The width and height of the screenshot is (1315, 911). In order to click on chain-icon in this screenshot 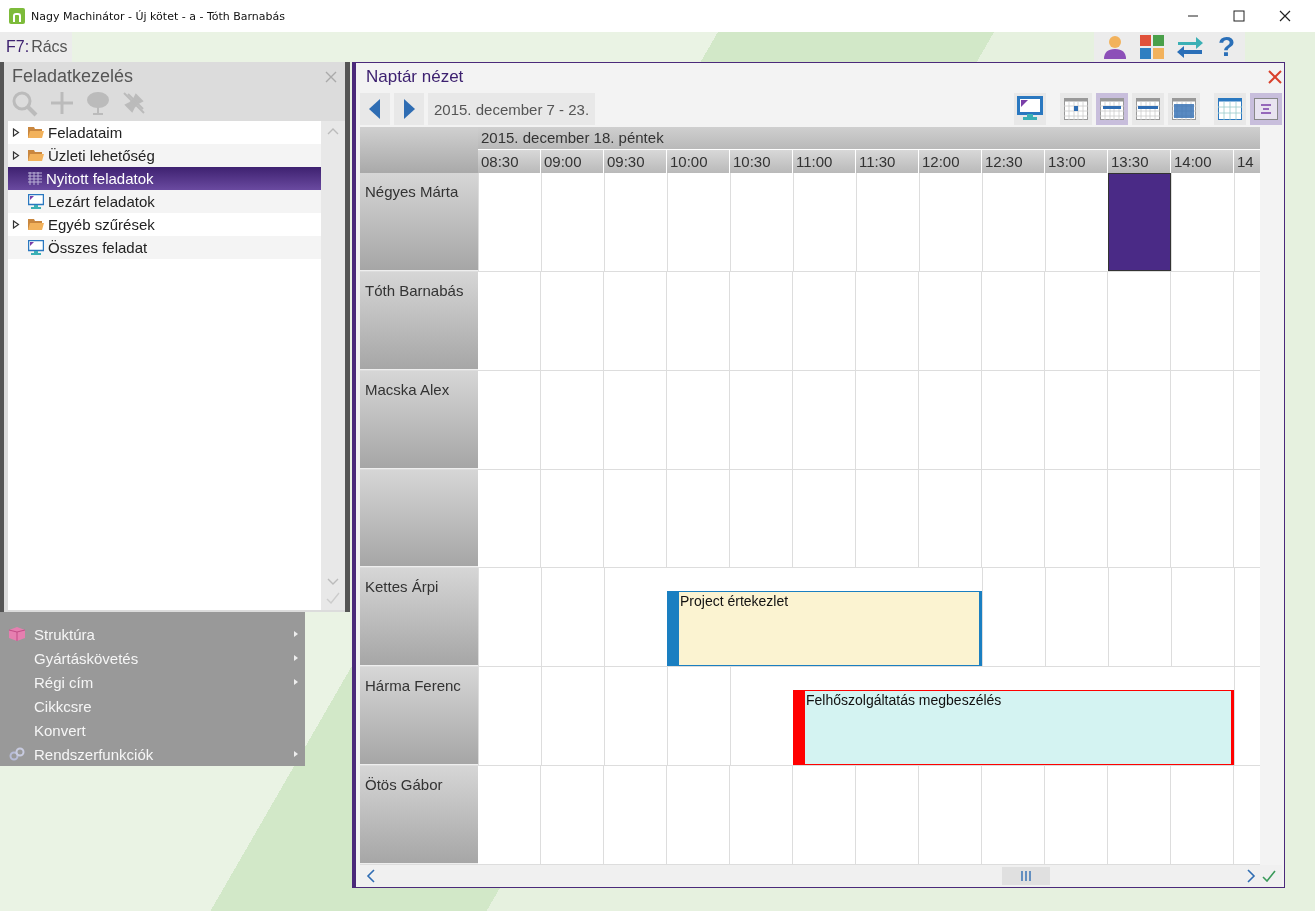, I will do `click(17, 754)`.